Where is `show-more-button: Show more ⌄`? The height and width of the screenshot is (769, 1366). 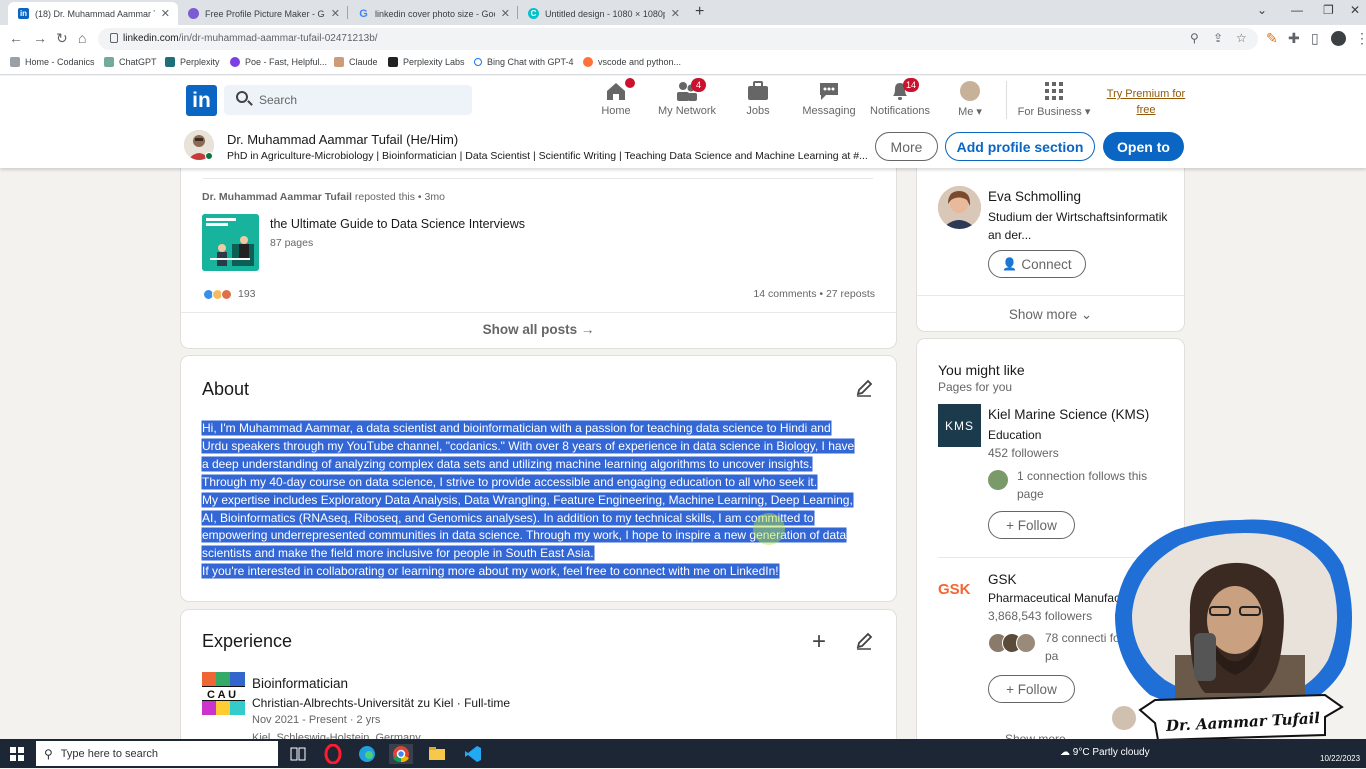 show-more-button: Show more ⌄ is located at coordinates (1050, 315).